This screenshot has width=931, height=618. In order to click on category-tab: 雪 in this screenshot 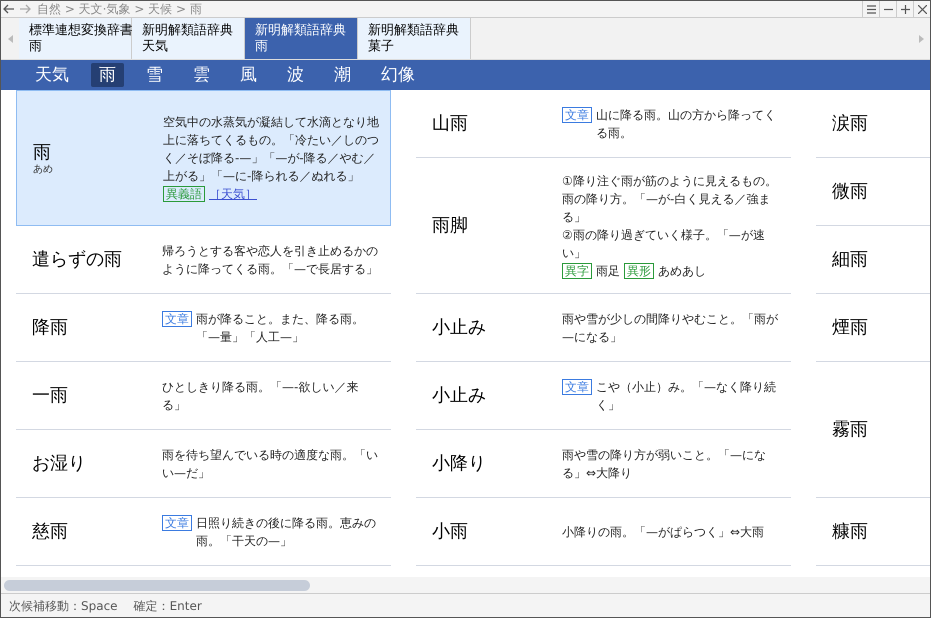, I will do `click(154, 75)`.